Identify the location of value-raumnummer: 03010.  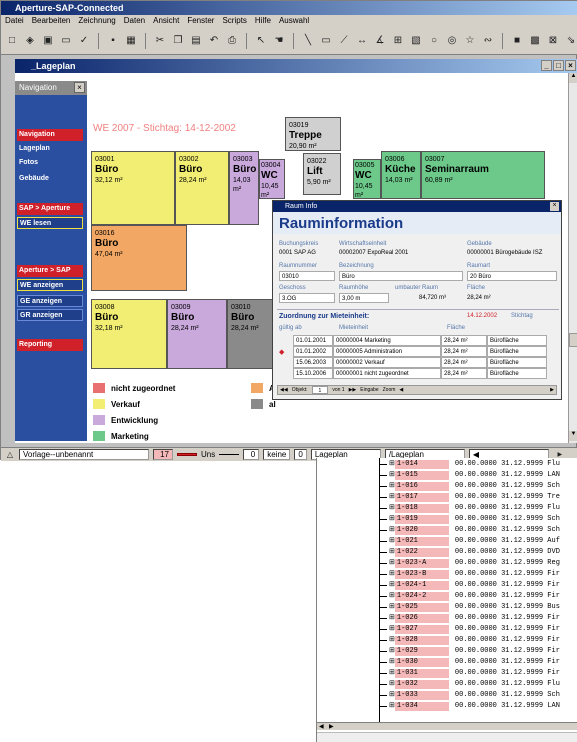
(307, 276).